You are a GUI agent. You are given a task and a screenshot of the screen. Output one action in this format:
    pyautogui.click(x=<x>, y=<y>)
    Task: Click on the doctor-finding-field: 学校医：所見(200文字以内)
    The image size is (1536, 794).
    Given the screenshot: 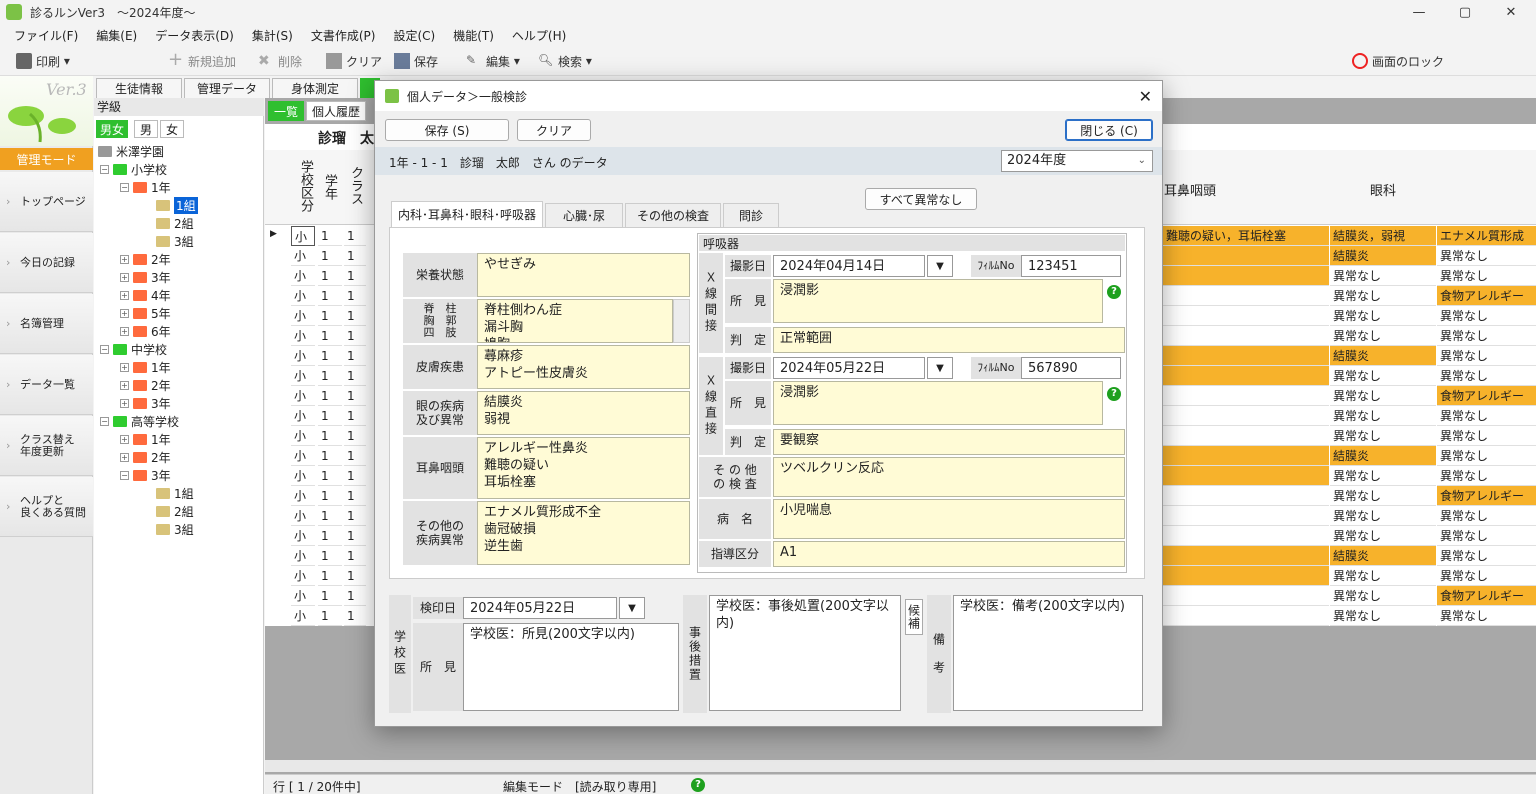 What is the action you would take?
    pyautogui.click(x=571, y=667)
    